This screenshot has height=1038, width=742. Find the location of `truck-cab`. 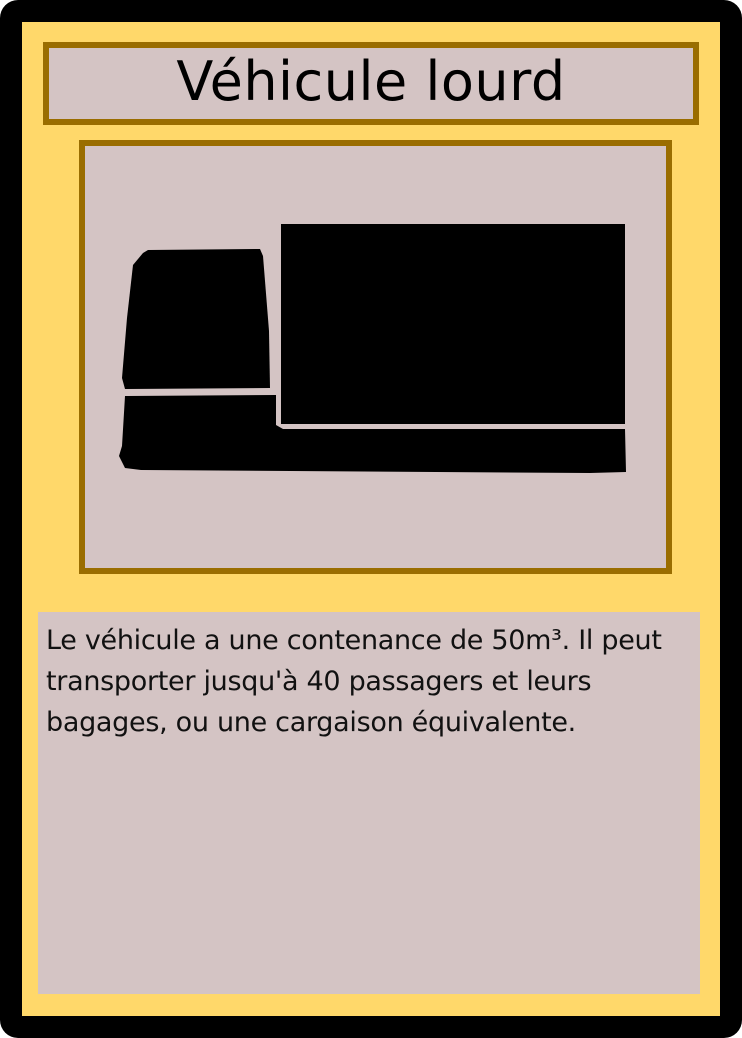

truck-cab is located at coordinates (196, 319).